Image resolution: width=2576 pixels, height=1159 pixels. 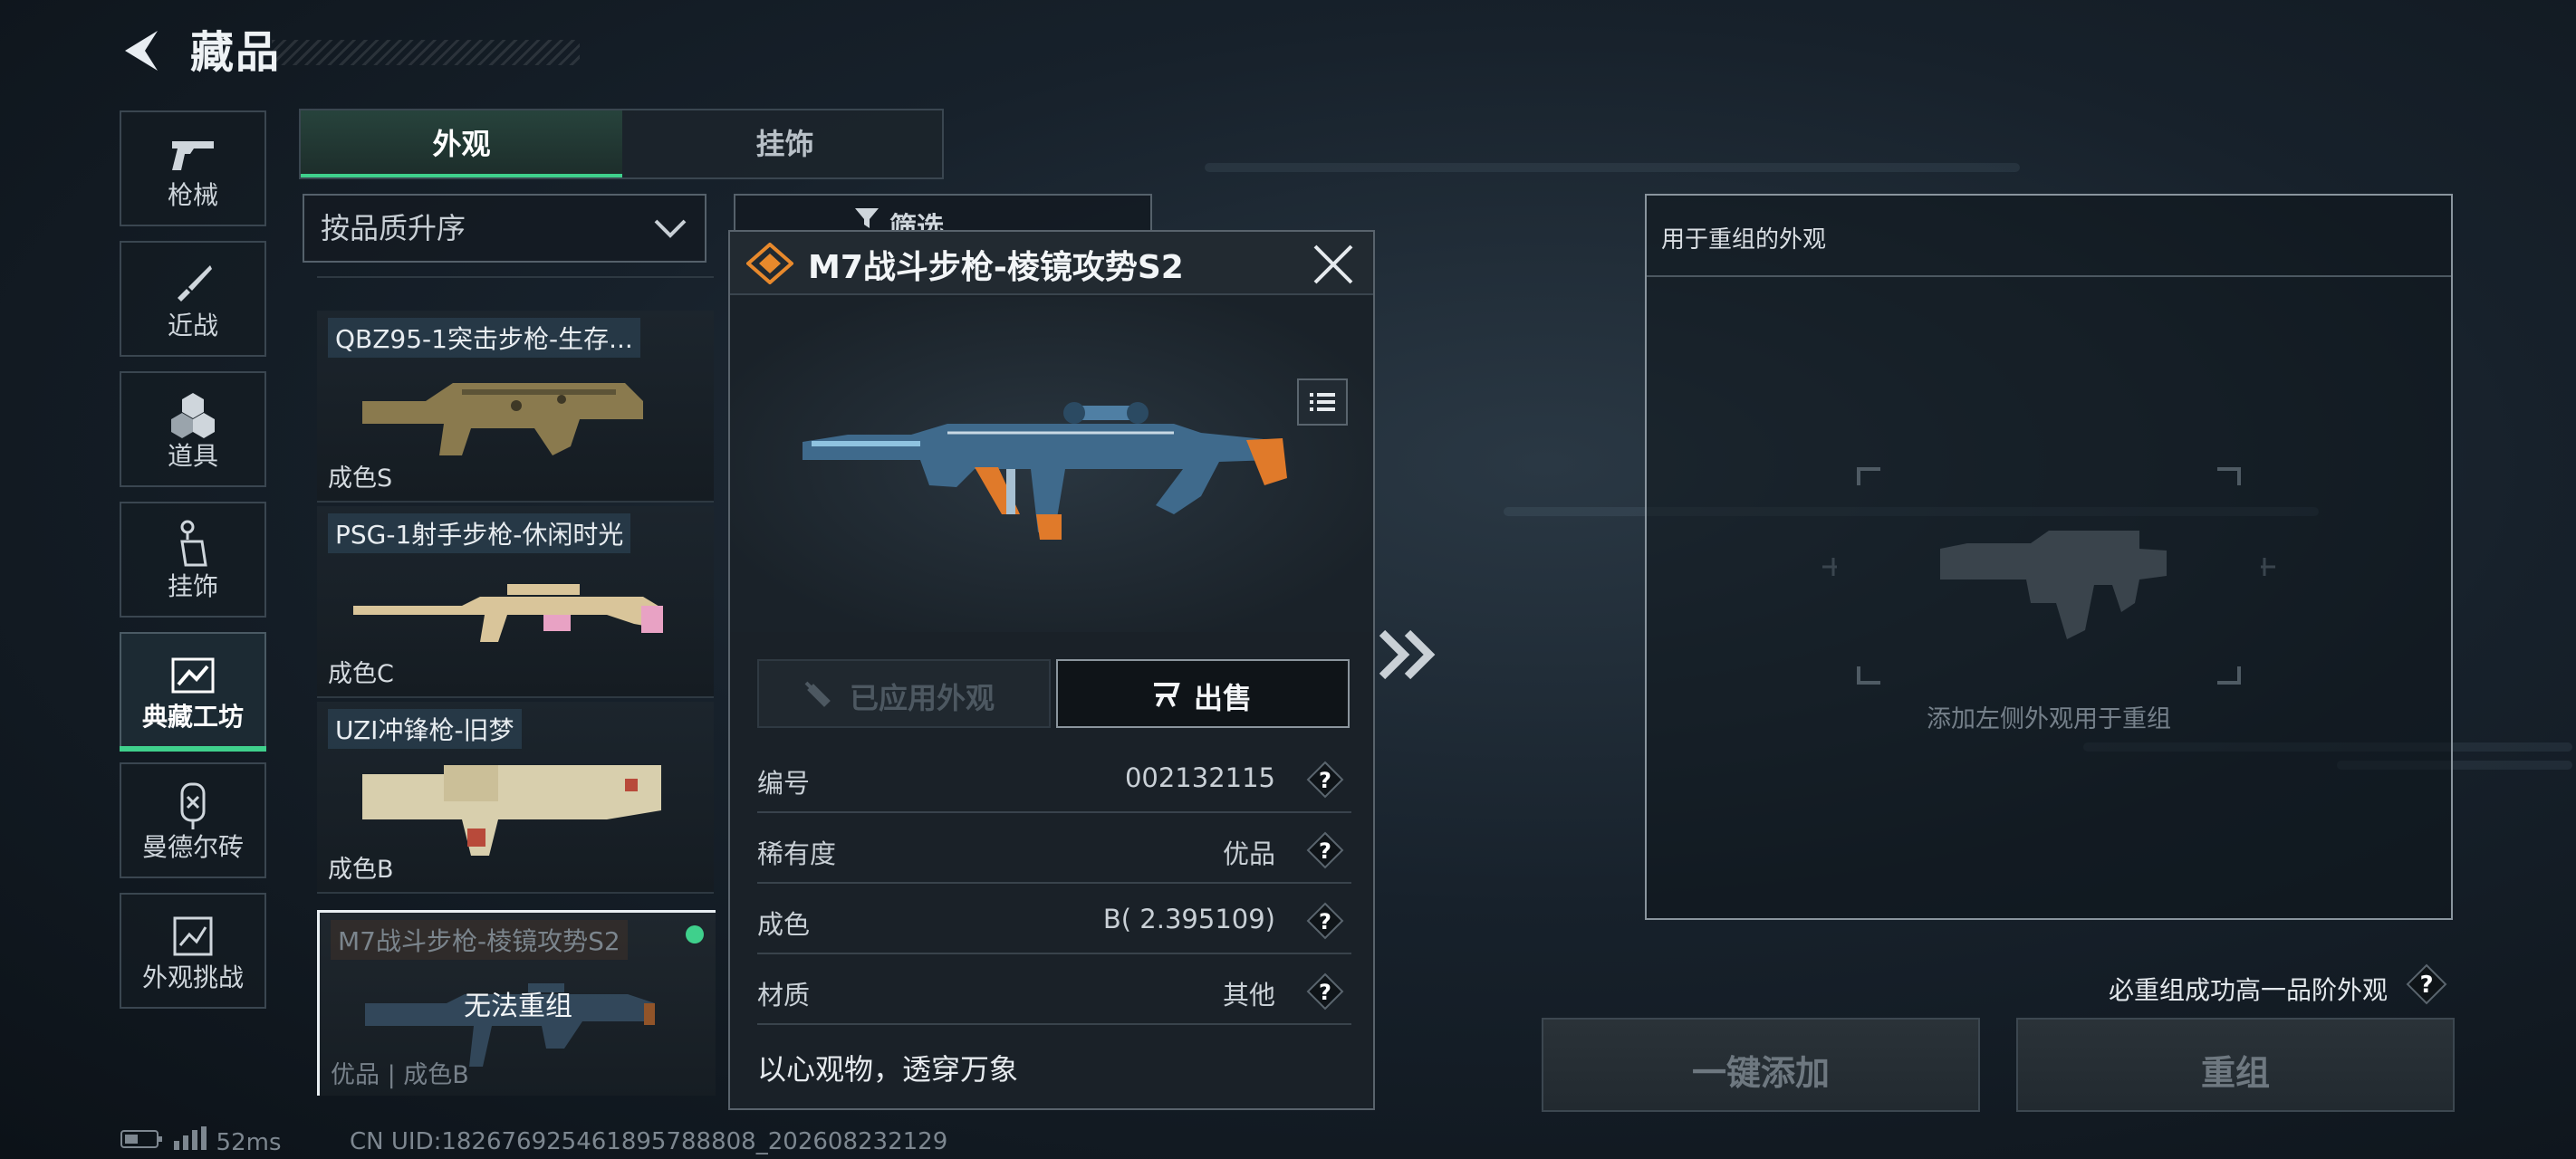 I want to click on list-item: QBZ95-1突击步枪-生存... 成色S, so click(x=515, y=407).